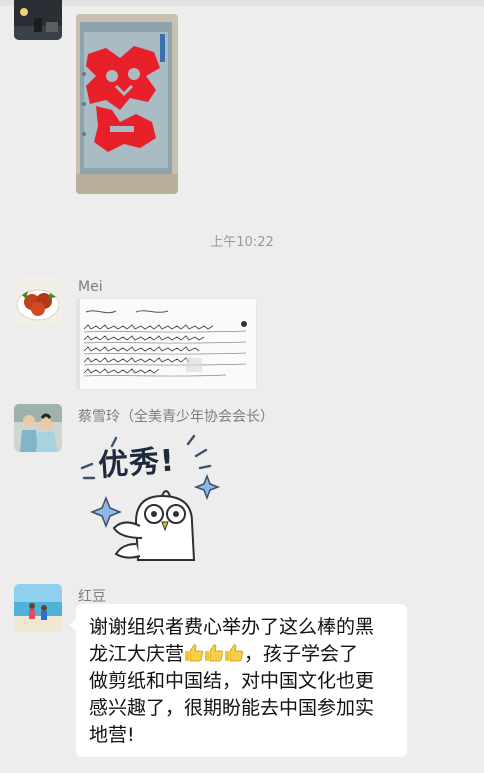  I want to click on message-line: 地营!, so click(112, 735).